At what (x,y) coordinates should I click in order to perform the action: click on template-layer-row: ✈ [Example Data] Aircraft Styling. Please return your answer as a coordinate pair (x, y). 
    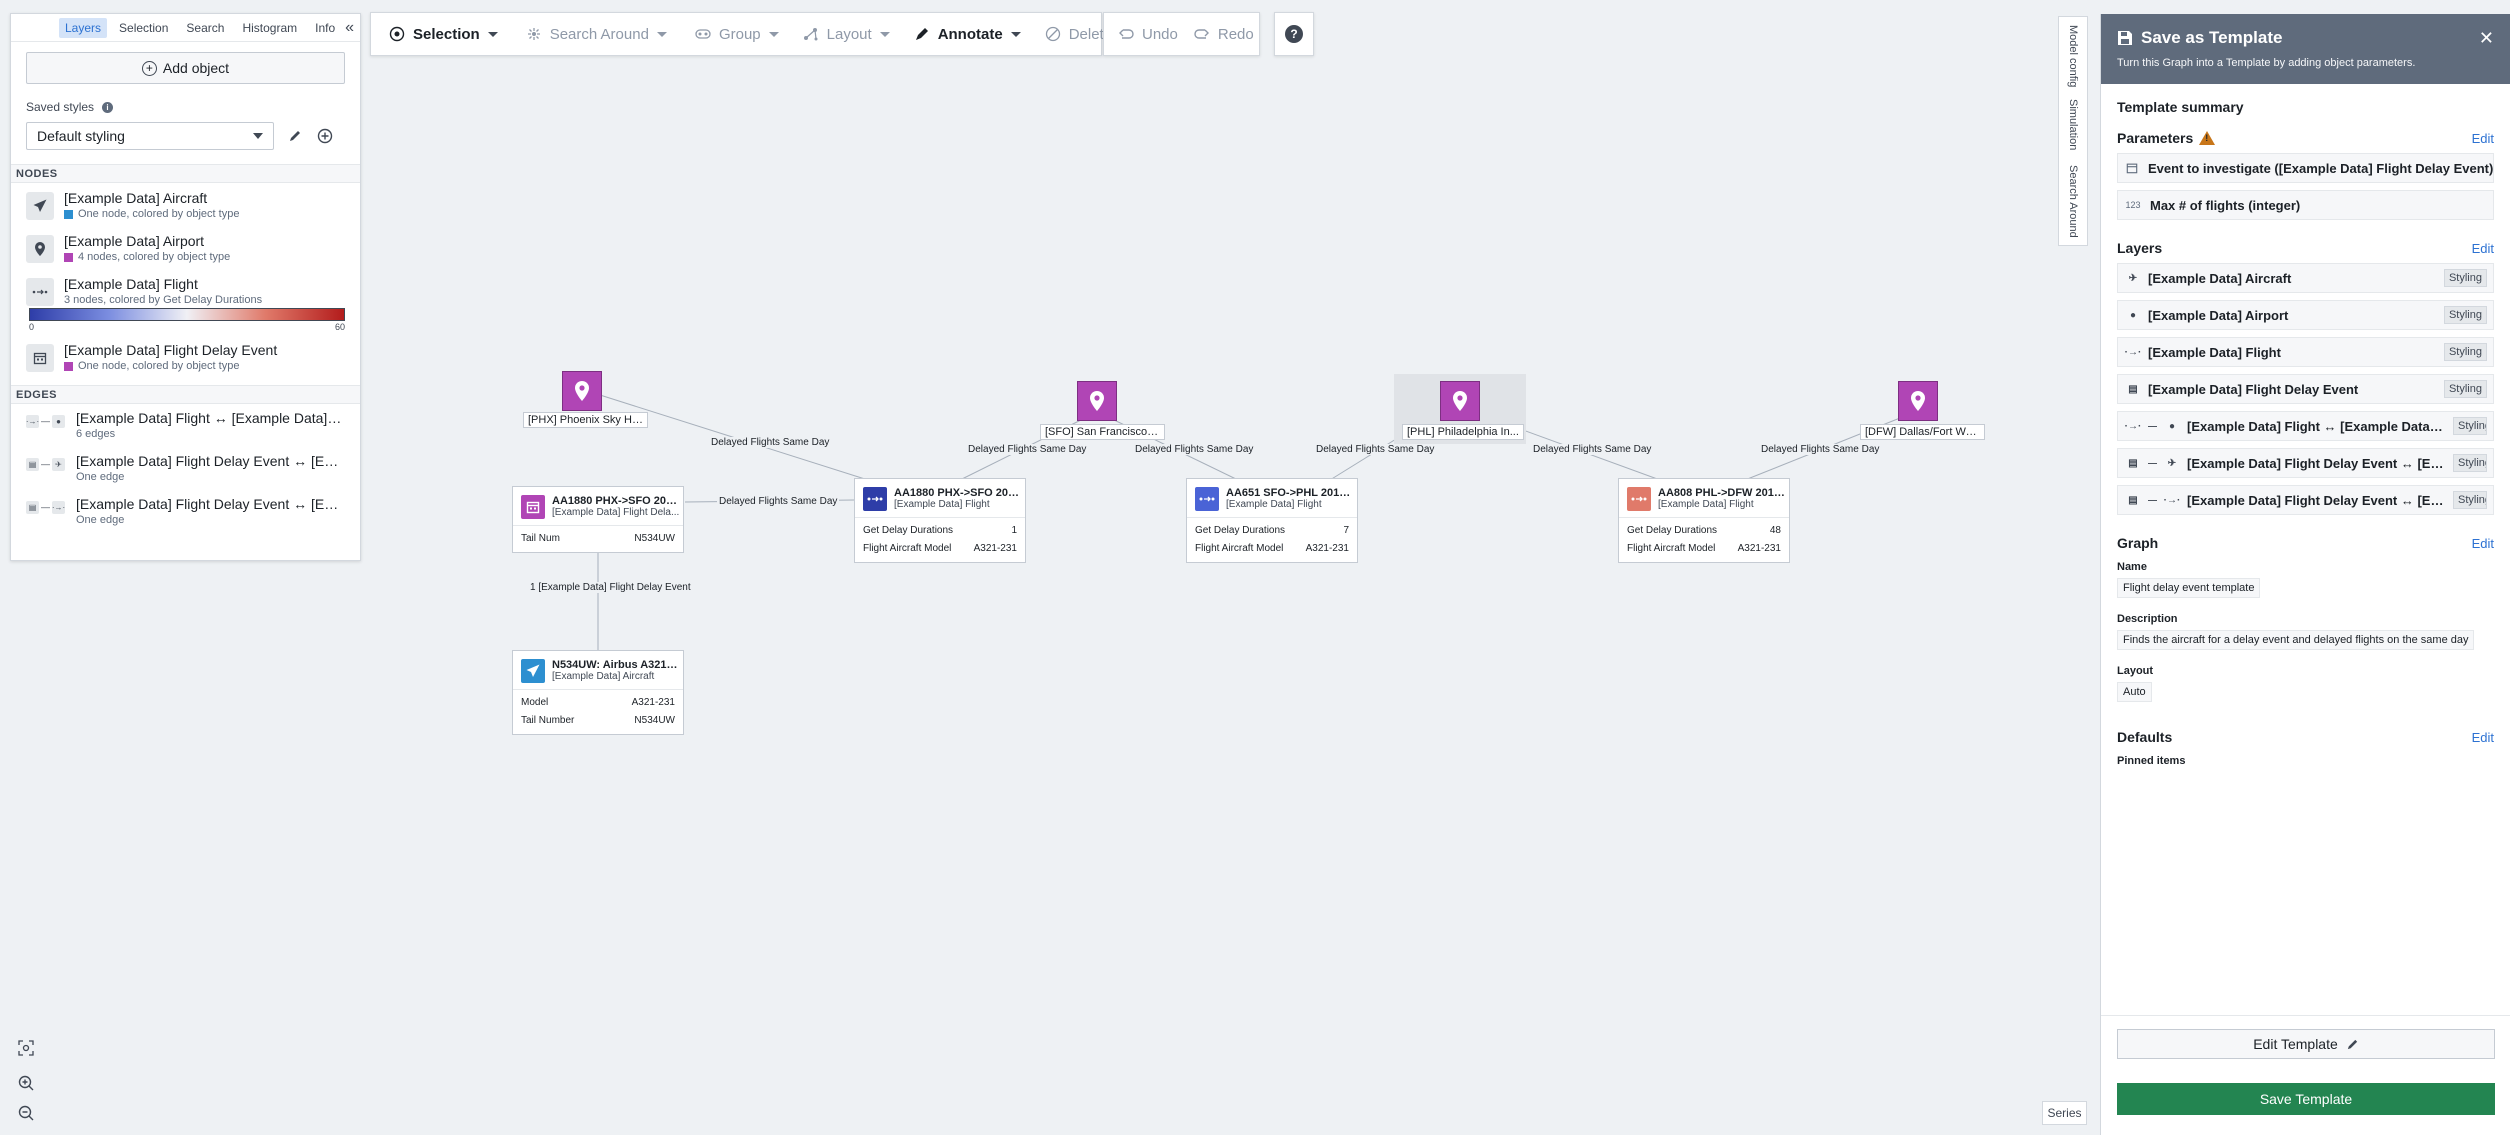
    Looking at the image, I should click on (2305, 278).